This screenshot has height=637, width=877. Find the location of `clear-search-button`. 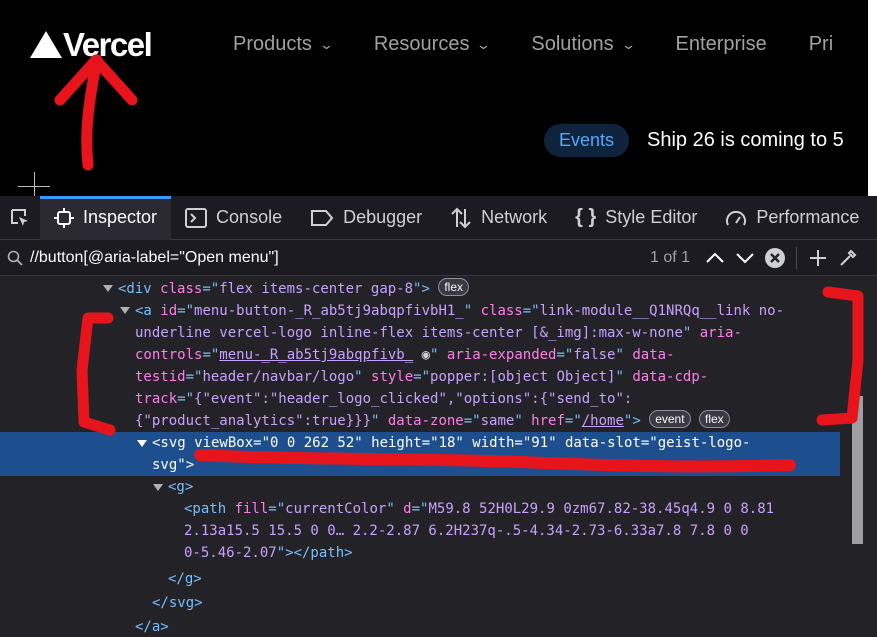

clear-search-button is located at coordinates (775, 258).